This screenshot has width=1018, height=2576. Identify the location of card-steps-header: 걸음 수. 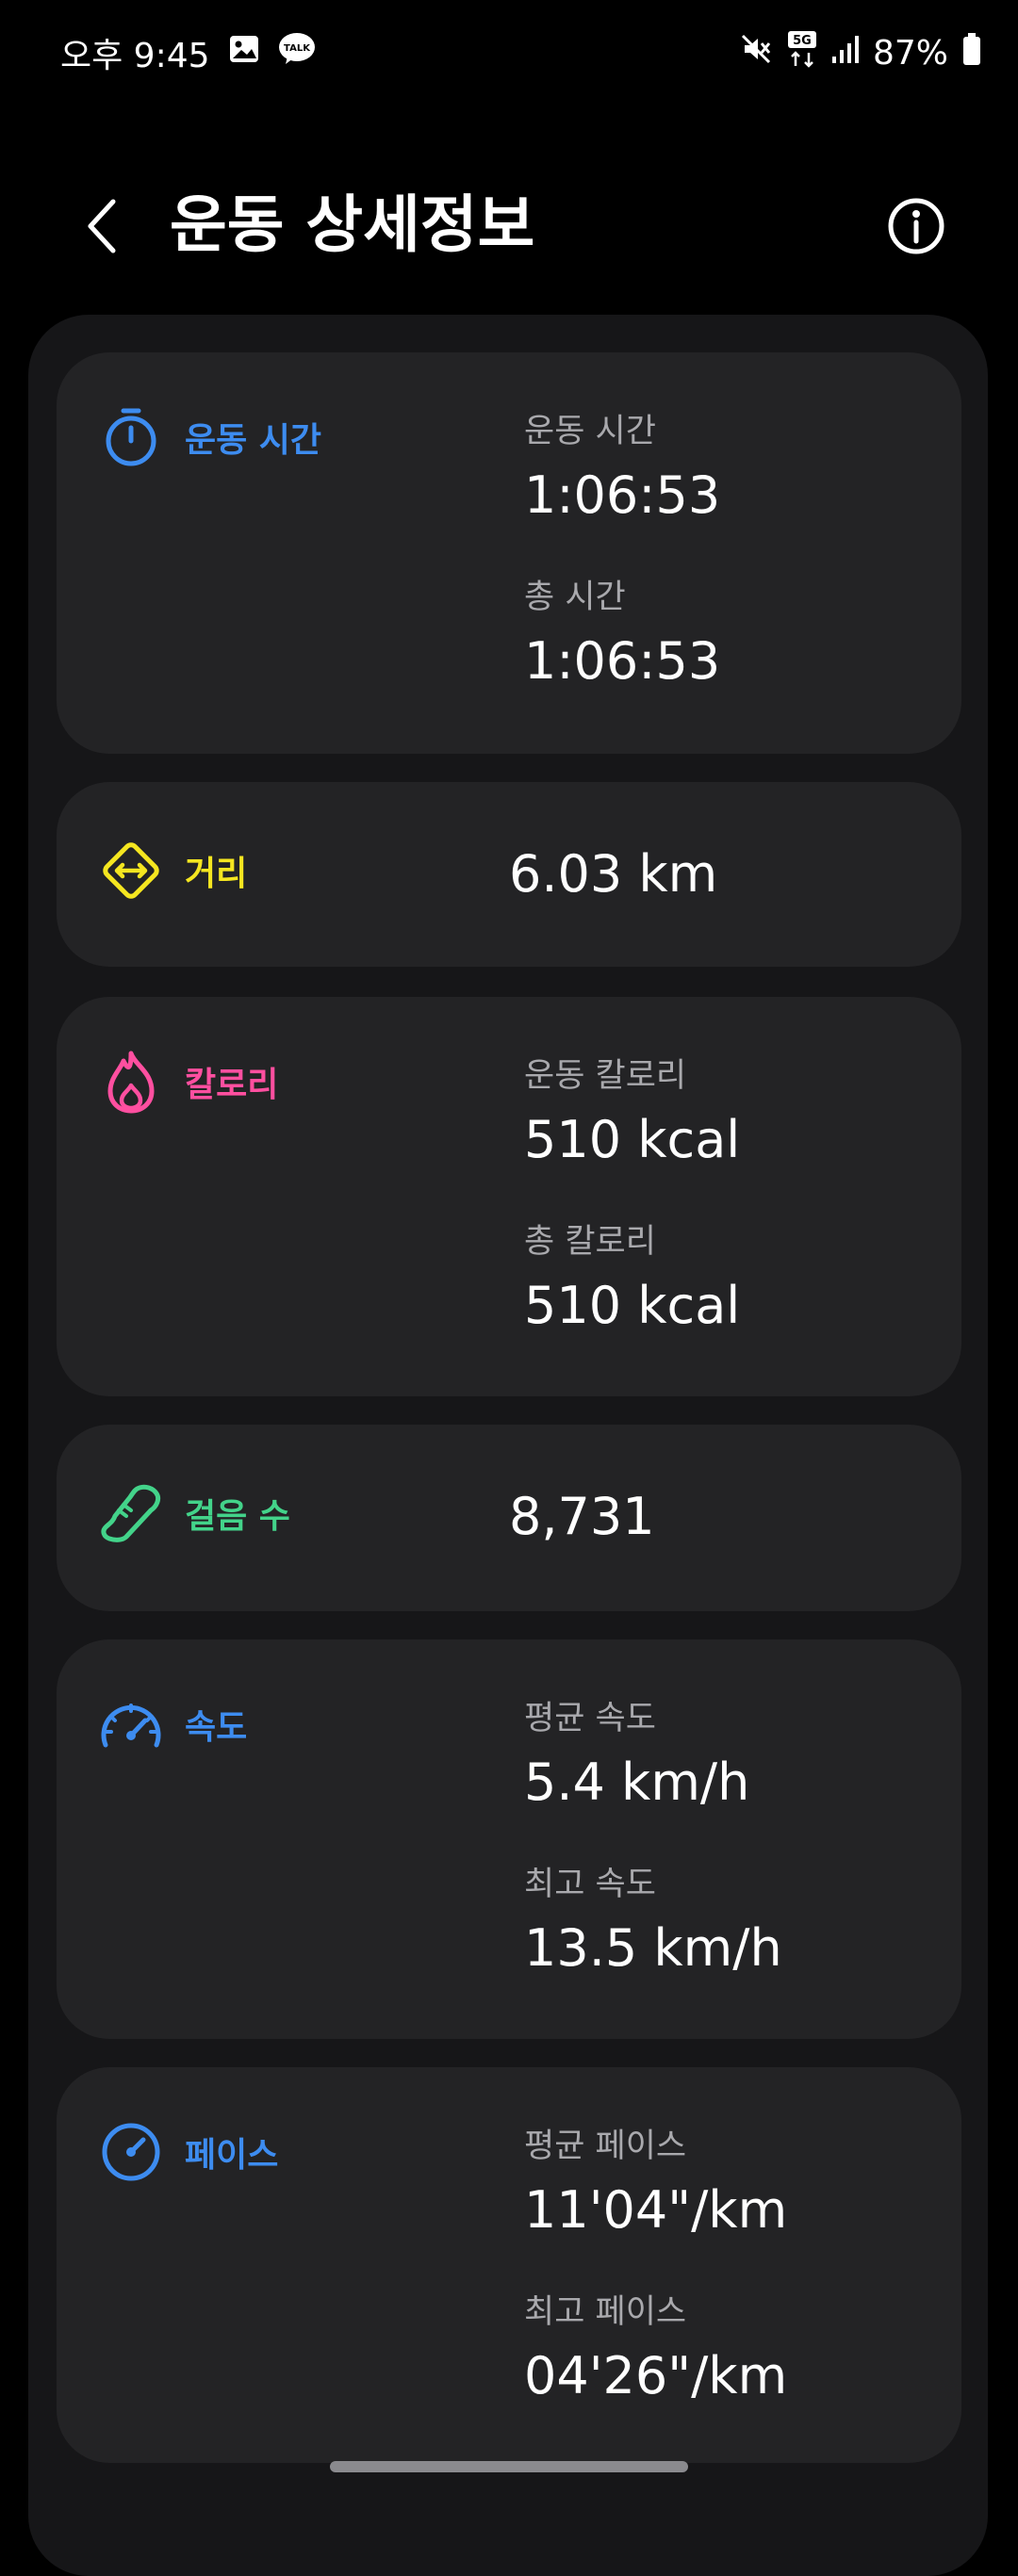
(194, 1513).